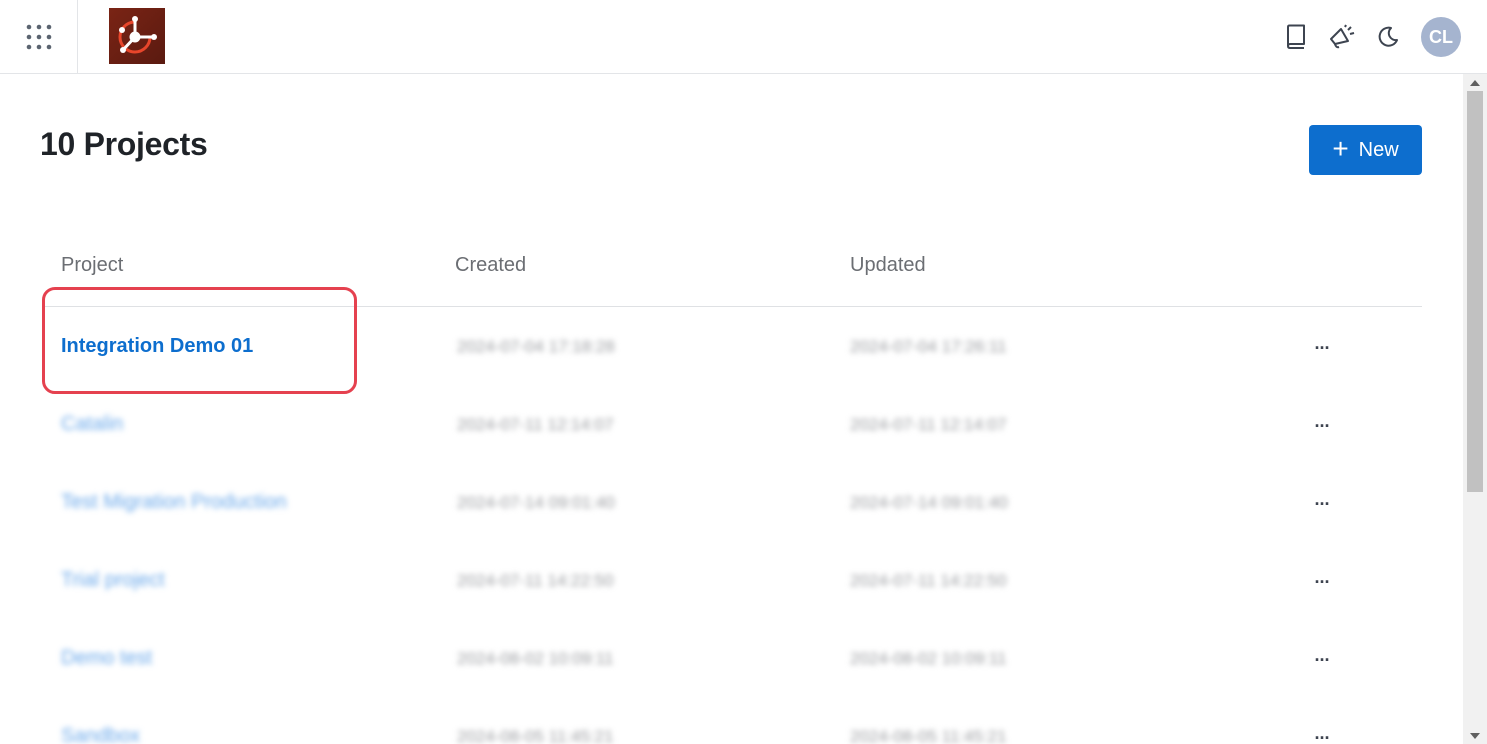 The width and height of the screenshot is (1487, 744). I want to click on created-date: 2024-08-05 11:45:21, so click(535, 735).